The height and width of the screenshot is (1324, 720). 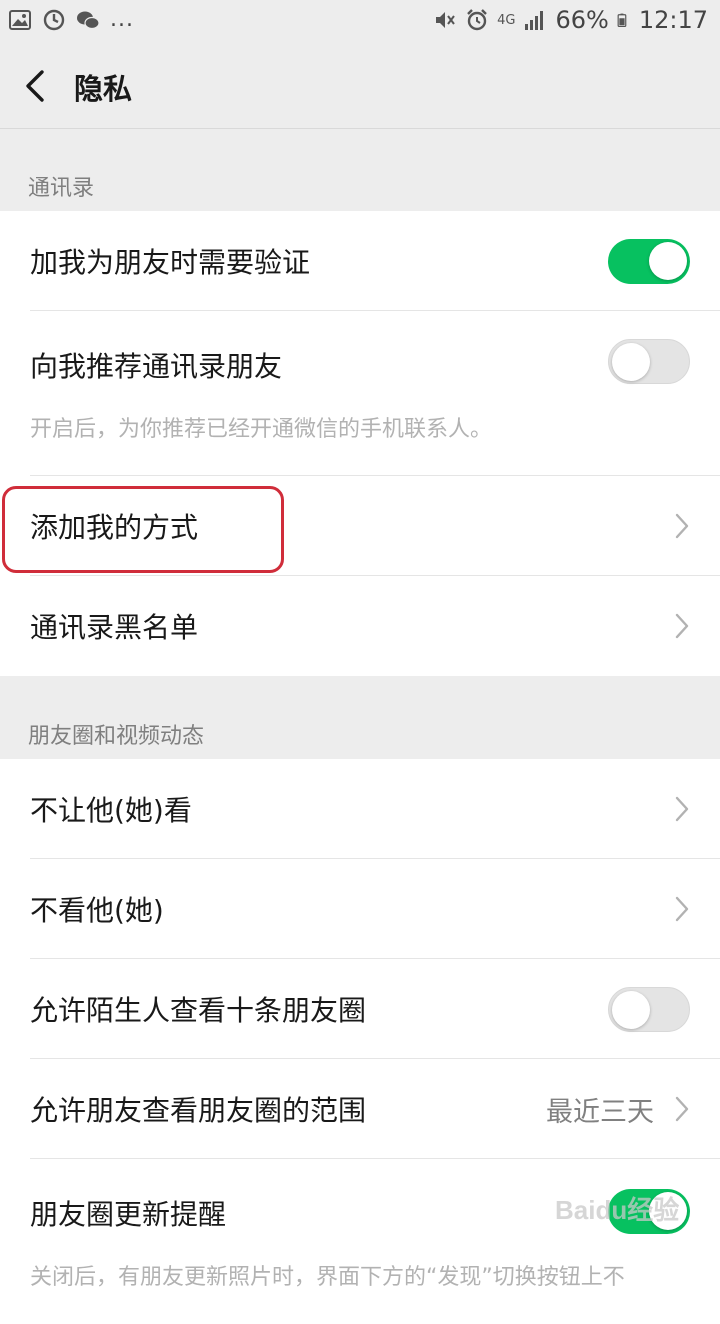 I want to click on row-label: 加我为朋友时需要验证, so click(x=170, y=262).